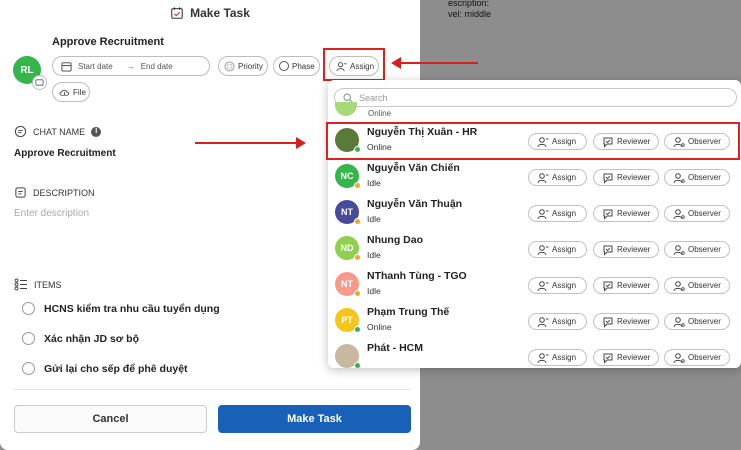 The height and width of the screenshot is (450, 741). Describe the element at coordinates (529, 97) in the screenshot. I see `search-input` at that location.